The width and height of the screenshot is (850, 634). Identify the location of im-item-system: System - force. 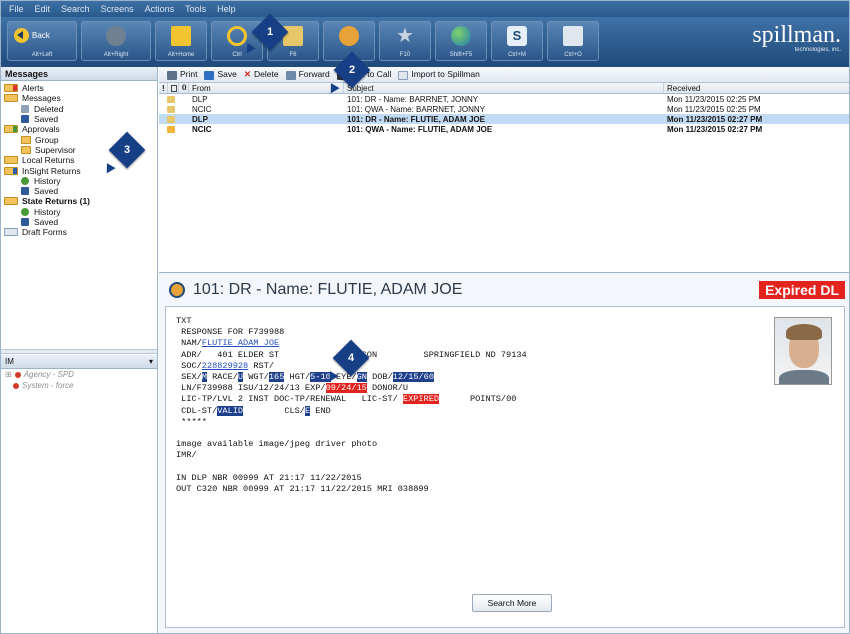
(79, 385).